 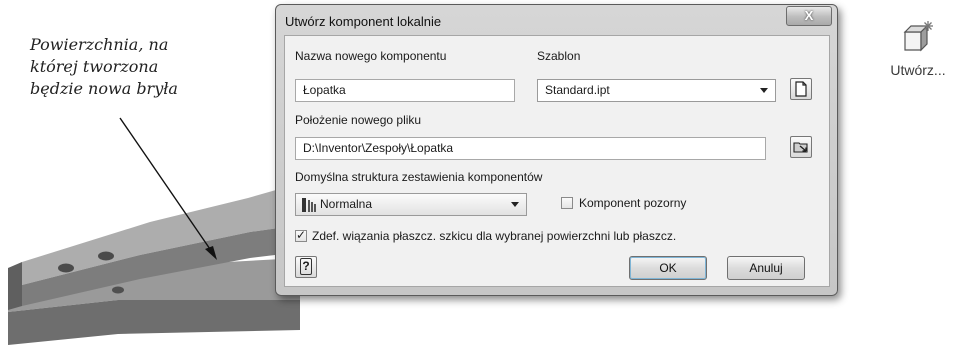 I want to click on template-label: Szablon, so click(x=559, y=56).